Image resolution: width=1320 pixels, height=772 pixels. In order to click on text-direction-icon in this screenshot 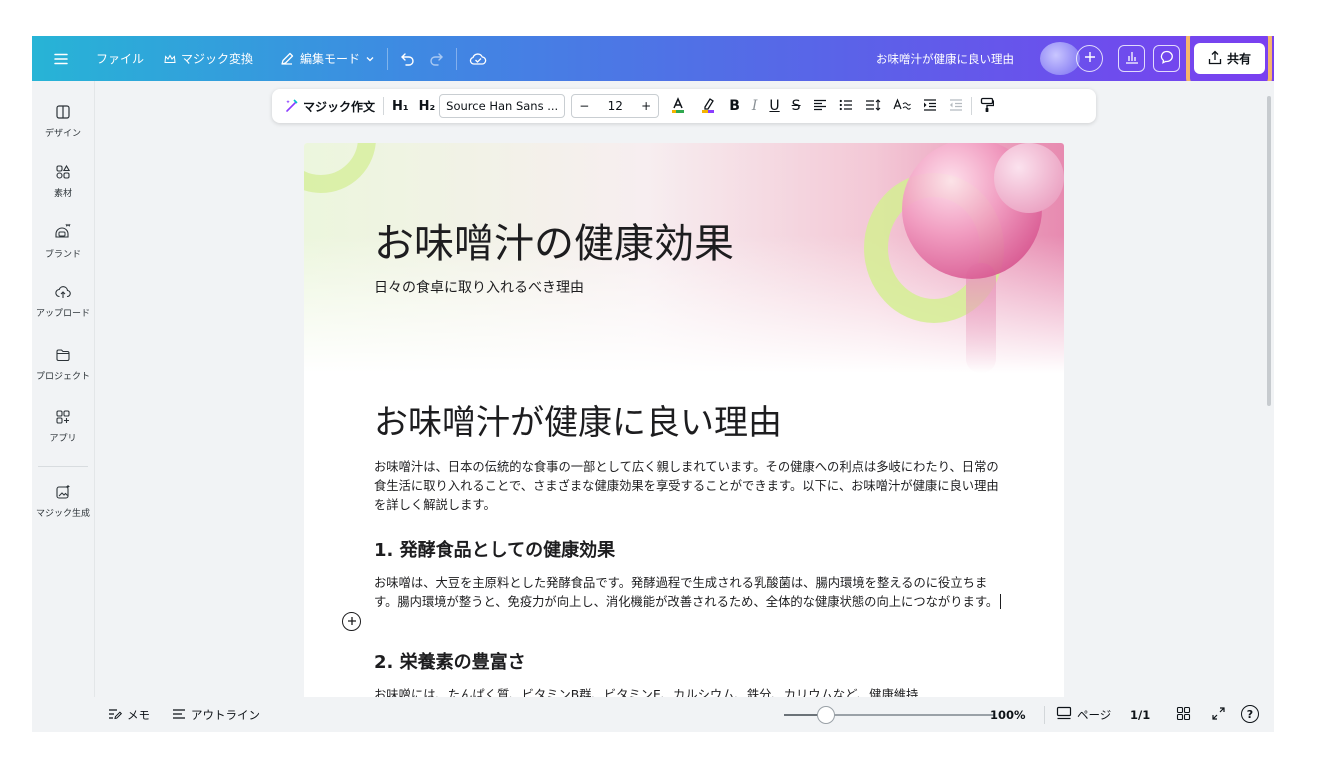, I will do `click(902, 106)`.